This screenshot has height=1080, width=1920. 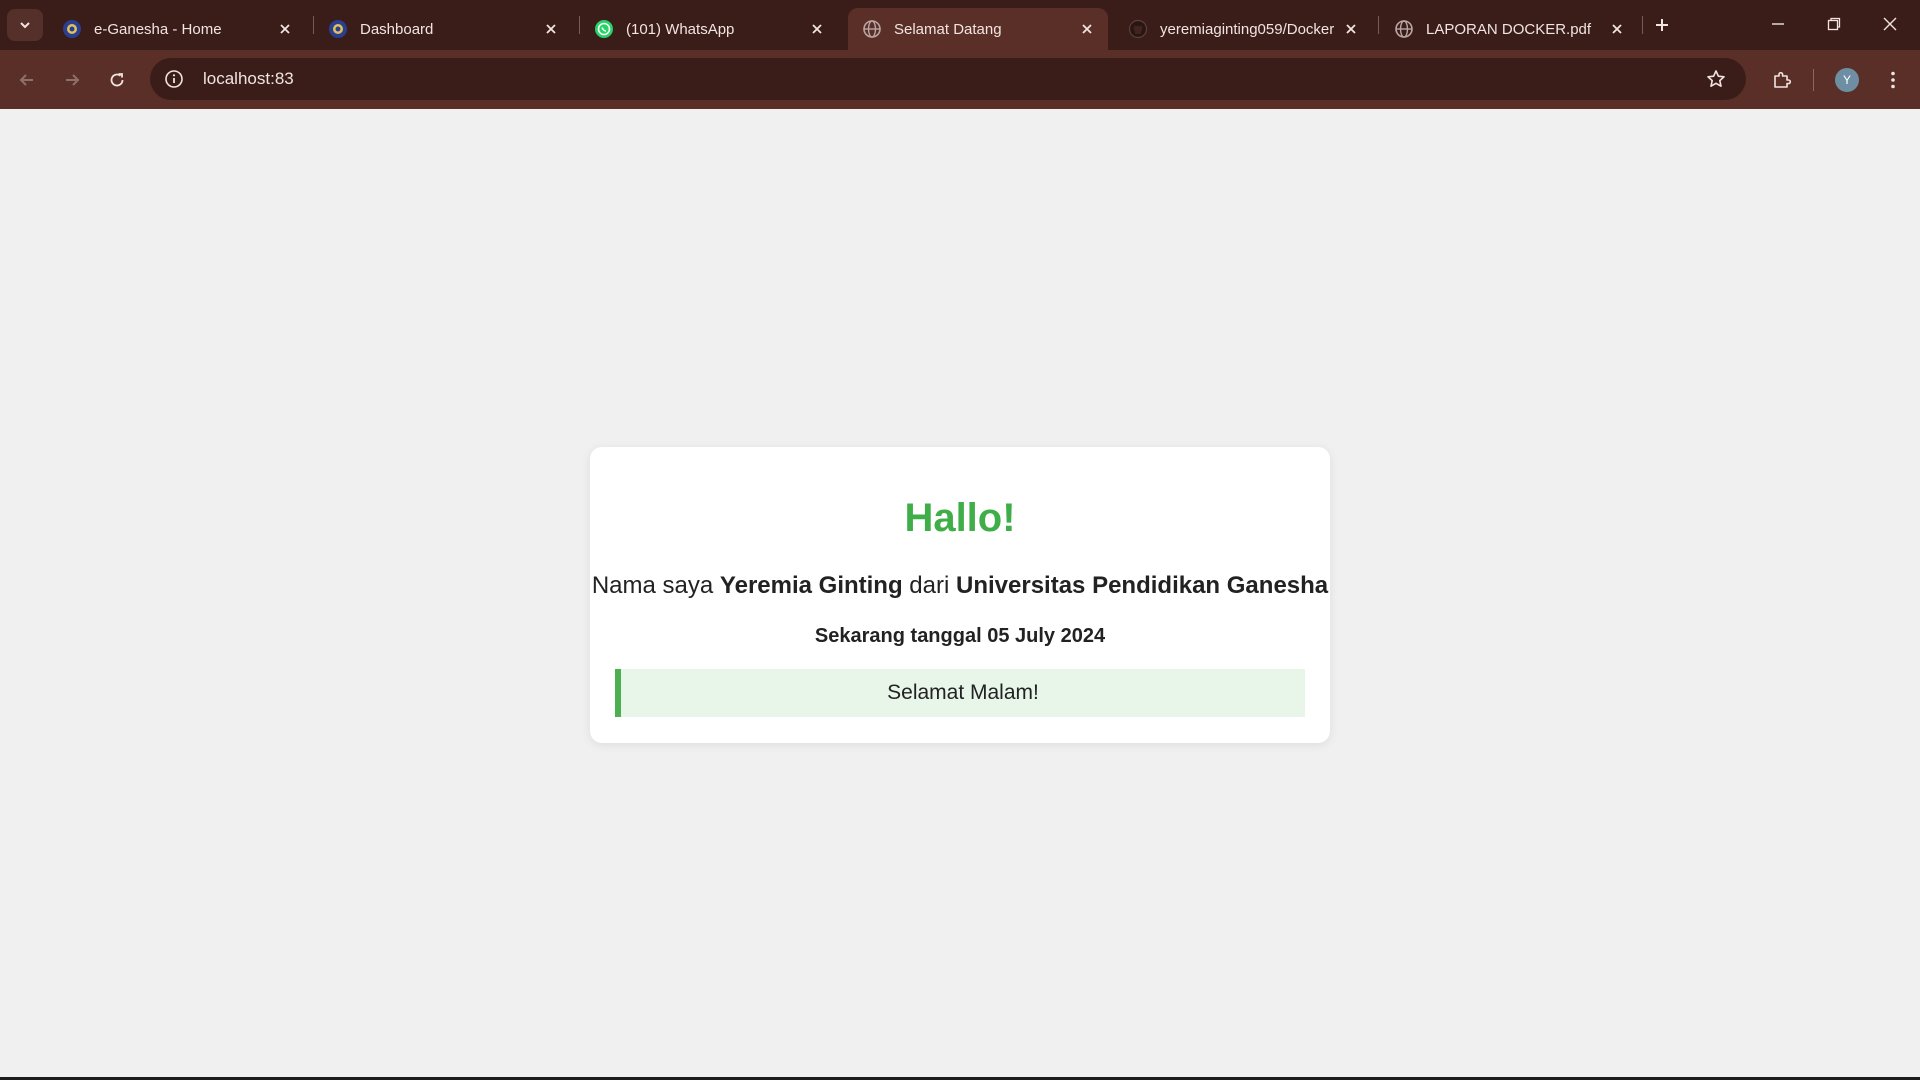 I want to click on tab-search-button, so click(x=25, y=25).